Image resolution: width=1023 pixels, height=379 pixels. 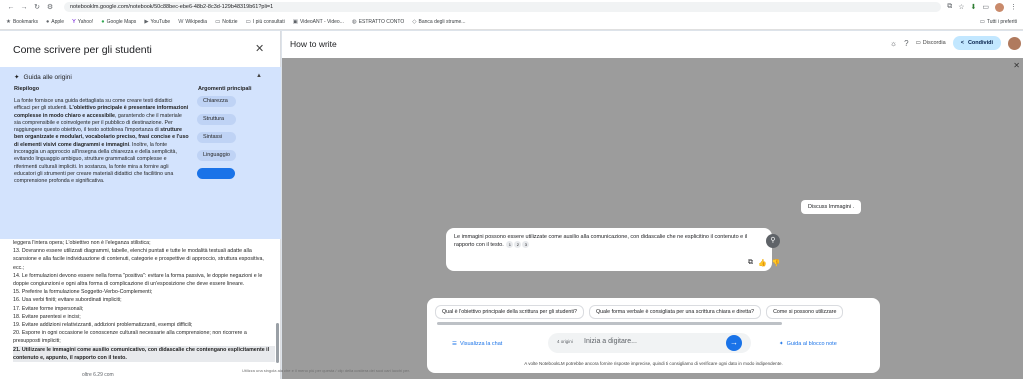 I want to click on user-message: Discuss Immagini ., so click(x=831, y=207).